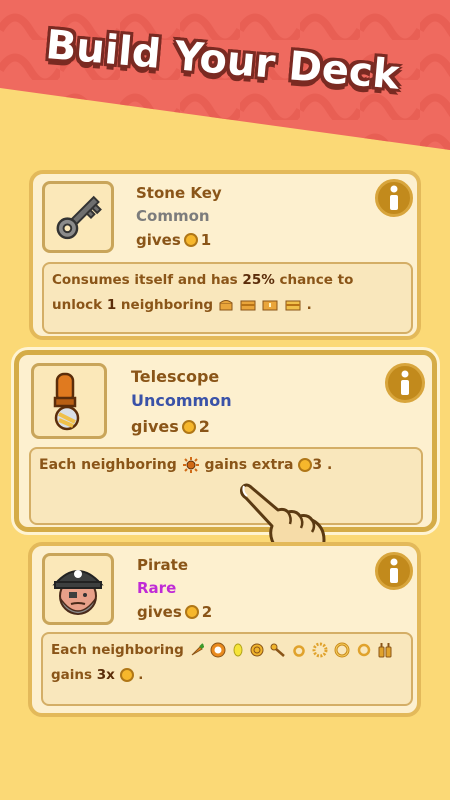 The image size is (450, 800). Describe the element at coordinates (385, 650) in the screenshot. I see `bottles-icon` at that location.